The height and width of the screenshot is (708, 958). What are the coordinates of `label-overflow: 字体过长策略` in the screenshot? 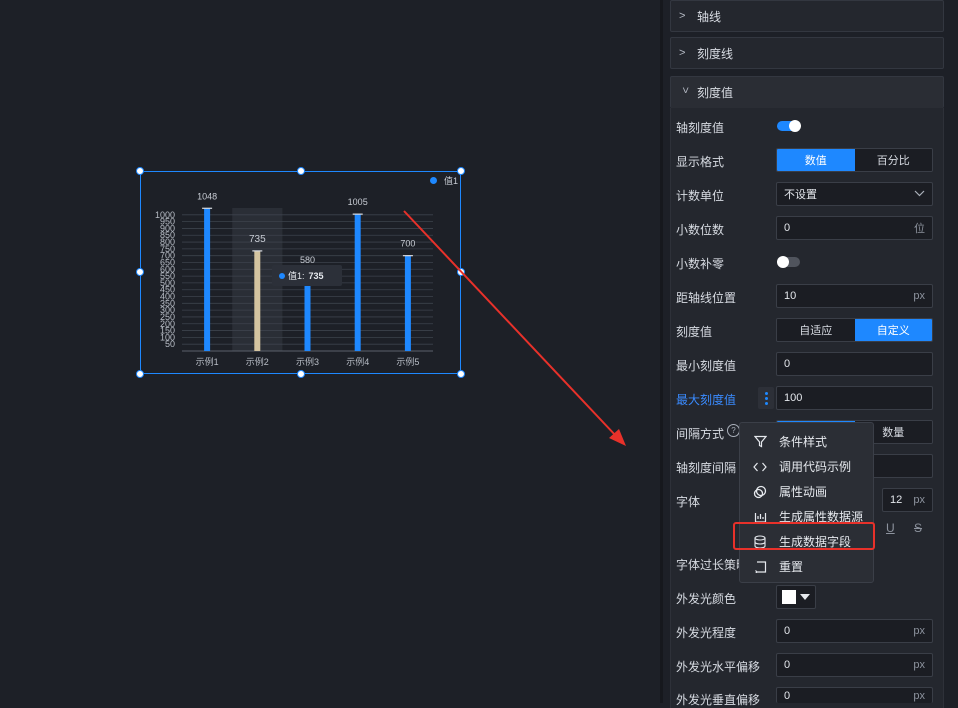 It's located at (712, 565).